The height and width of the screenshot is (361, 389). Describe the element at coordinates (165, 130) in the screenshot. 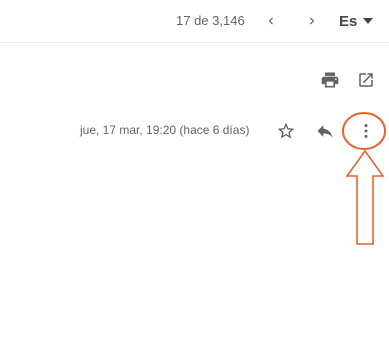

I see `message-date: jue, 17 mar, 19:20 (hace 6 días)` at that location.